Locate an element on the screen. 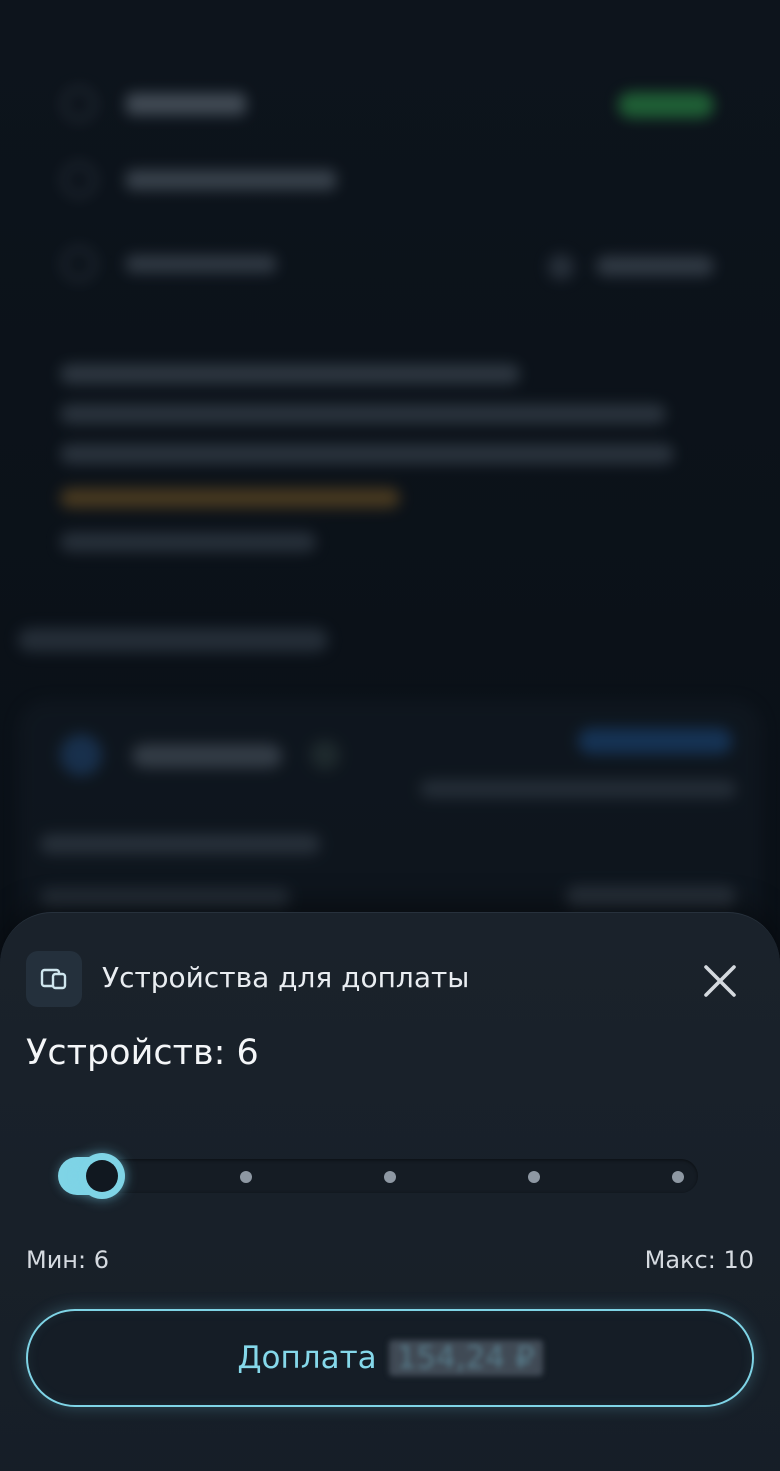  pay-amount-blurred: 154,24 ₽ is located at coordinates (465, 1358).